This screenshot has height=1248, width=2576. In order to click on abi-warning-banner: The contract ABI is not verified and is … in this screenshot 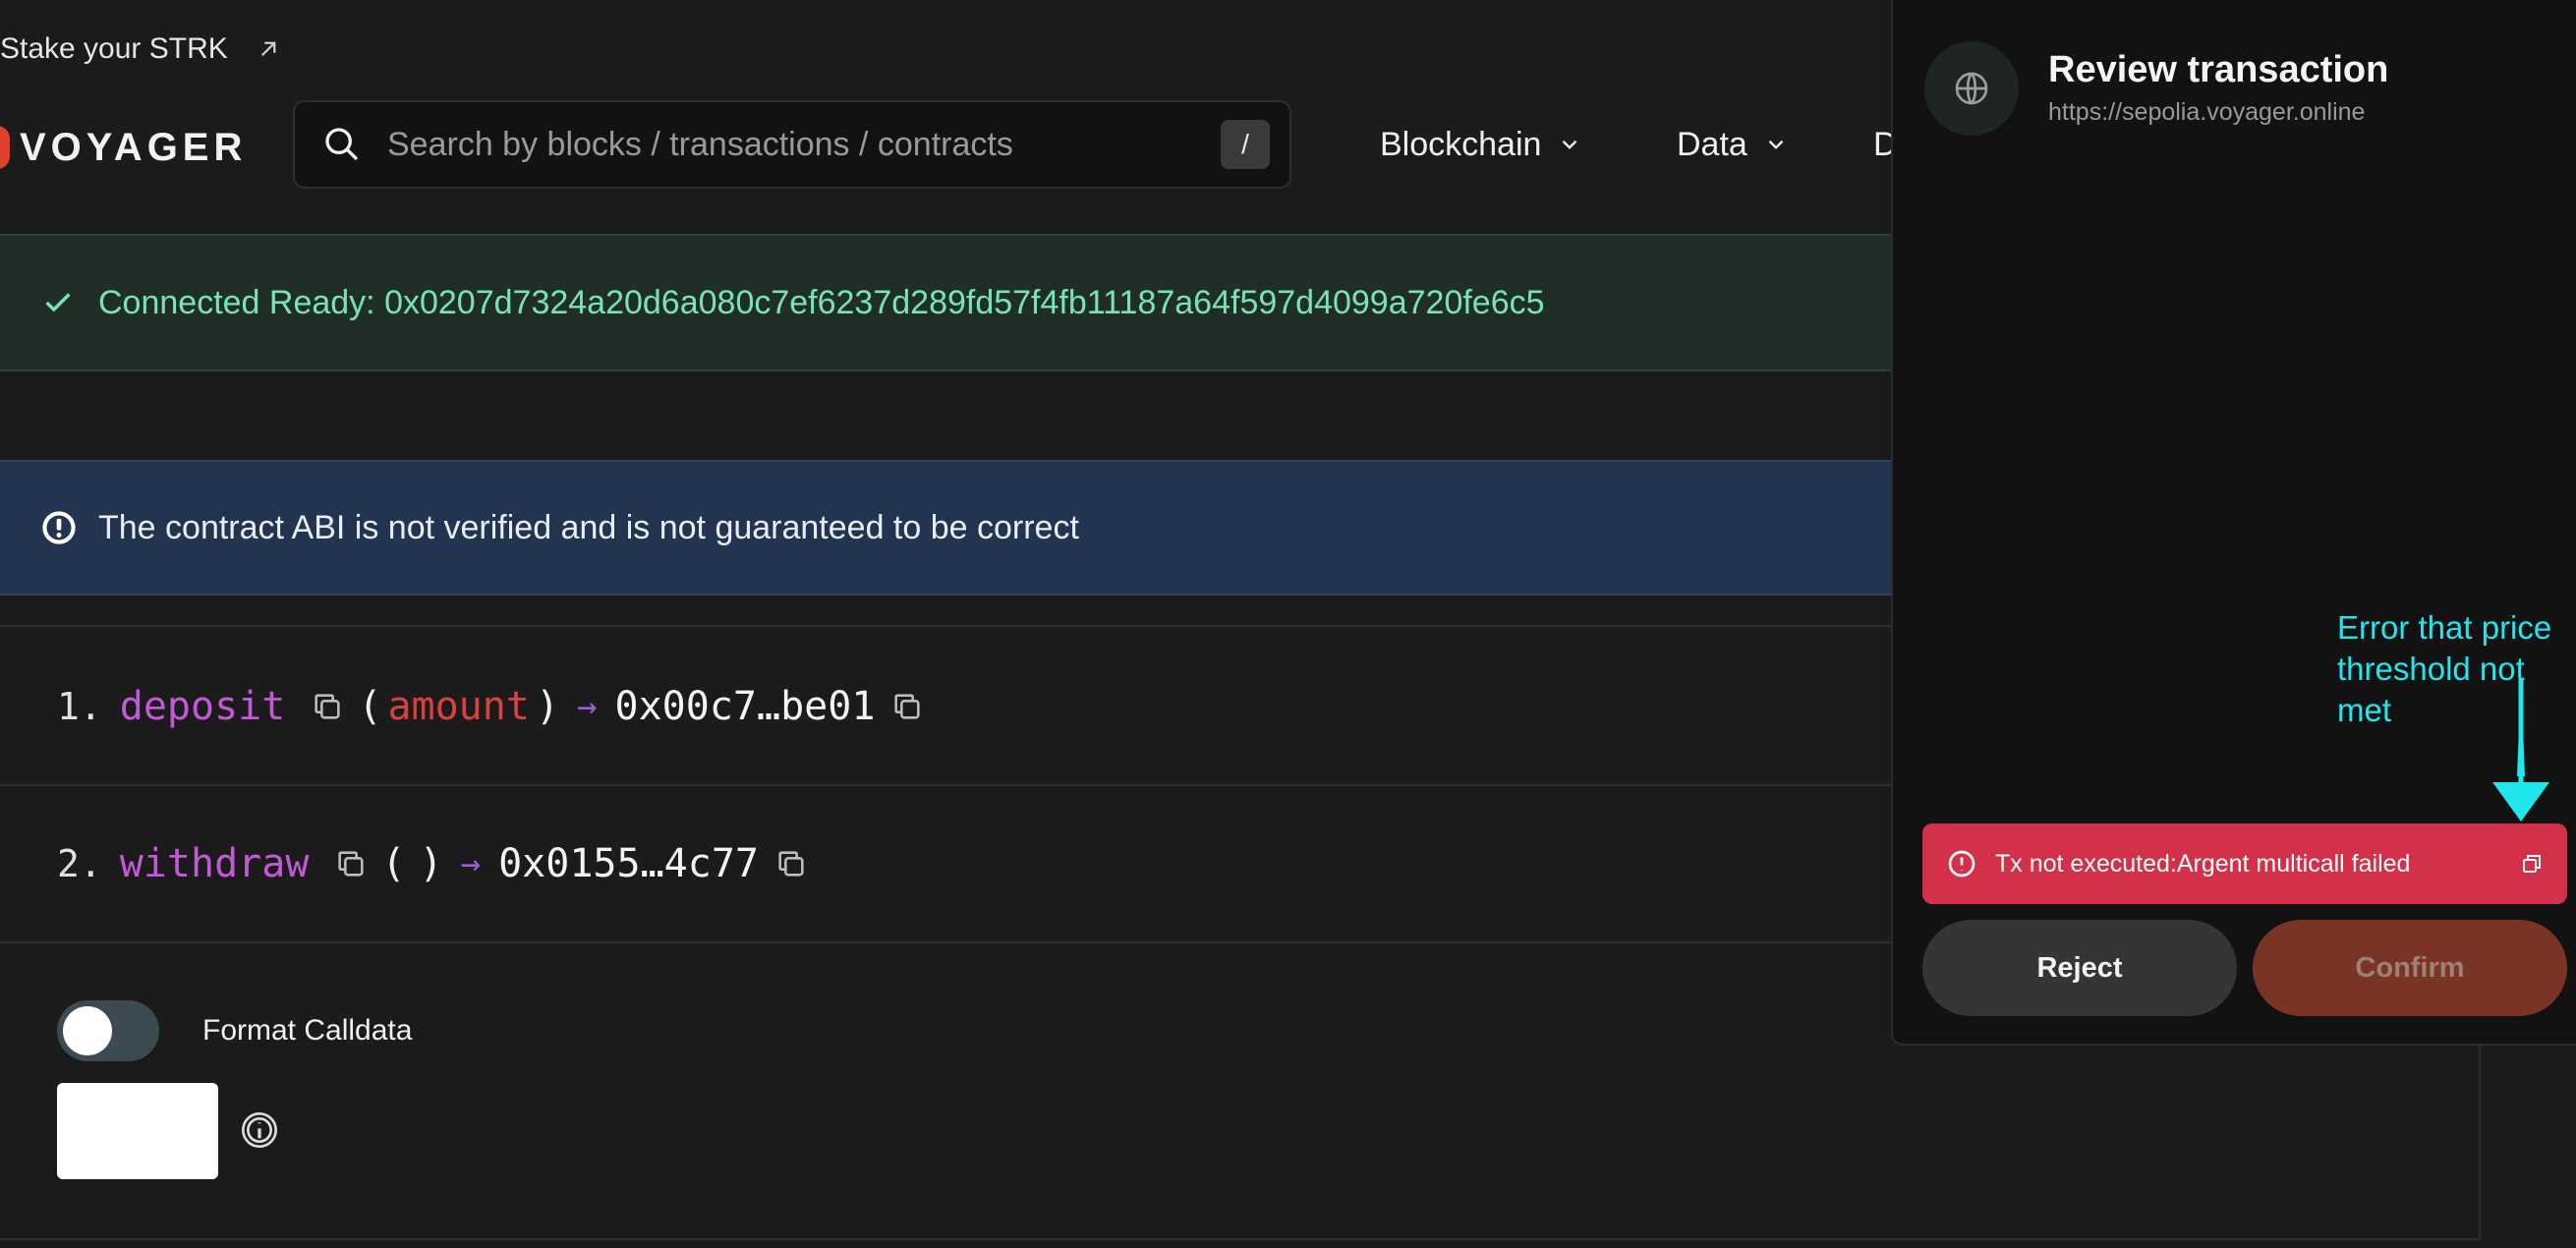, I will do `click(948, 528)`.